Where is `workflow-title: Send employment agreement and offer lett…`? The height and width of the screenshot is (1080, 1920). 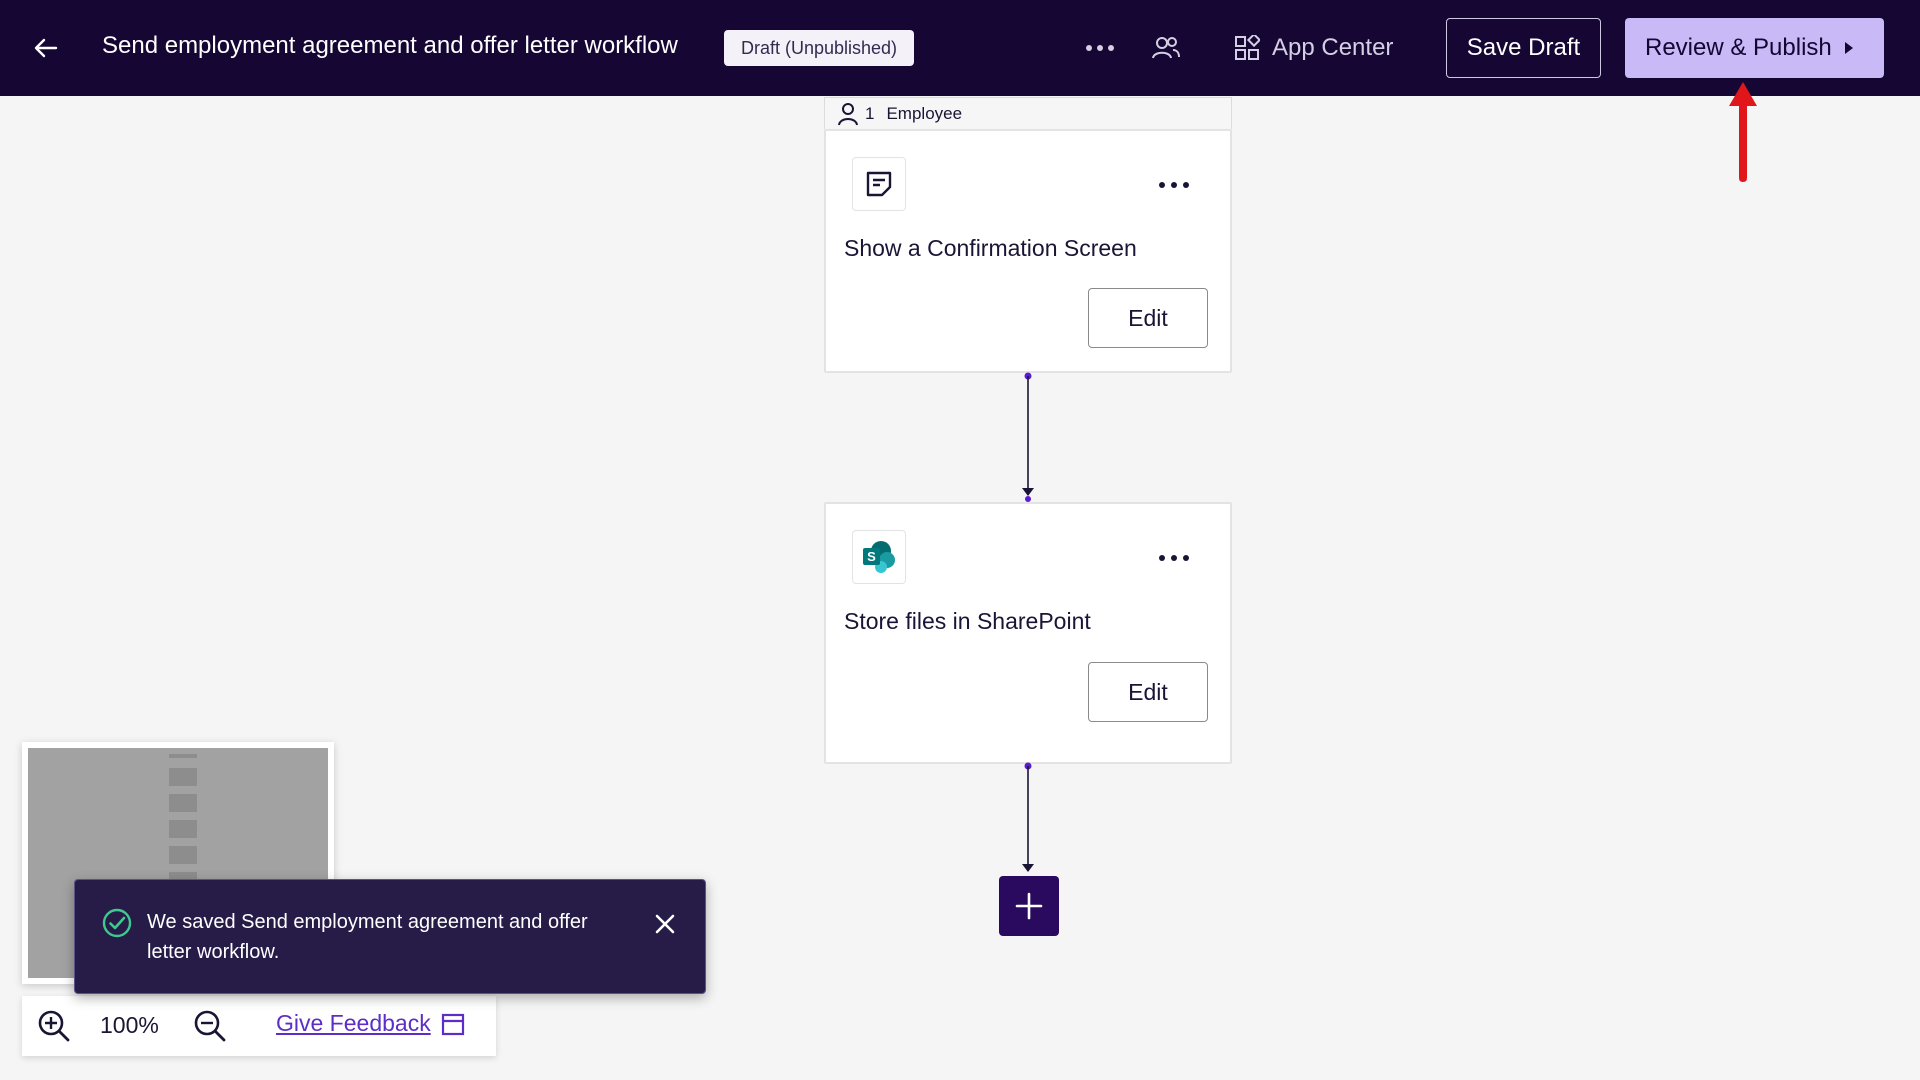
workflow-title: Send employment agreement and offer lett… is located at coordinates (390, 45).